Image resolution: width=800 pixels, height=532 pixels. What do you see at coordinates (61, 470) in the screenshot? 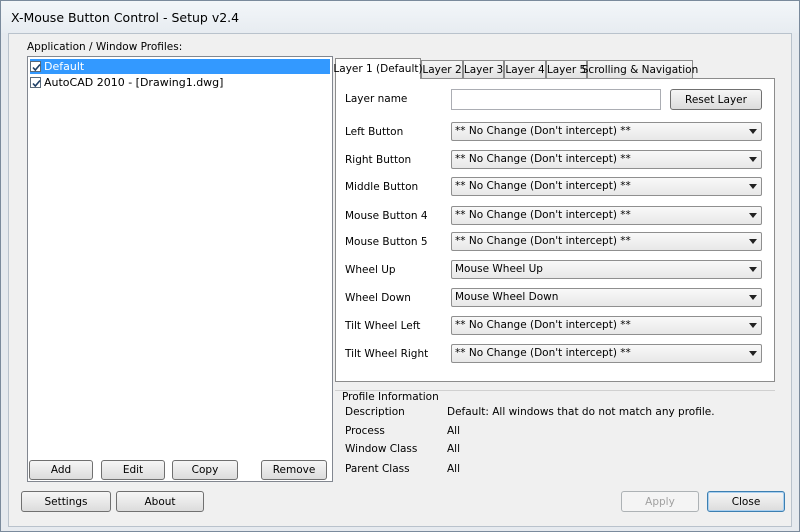
I see `add-profile-button: Add` at bounding box center [61, 470].